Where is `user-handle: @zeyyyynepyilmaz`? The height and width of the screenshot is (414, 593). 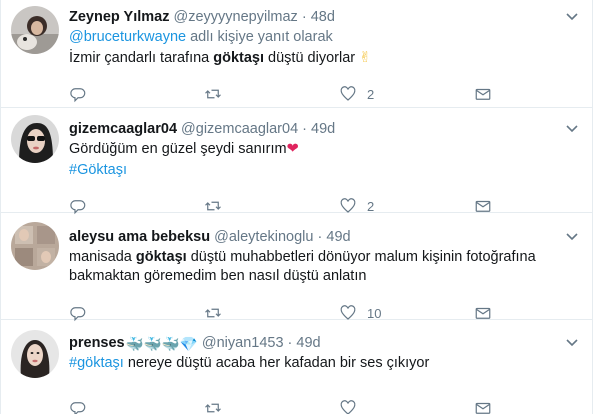 user-handle: @zeyyyynepyilmaz is located at coordinates (236, 17).